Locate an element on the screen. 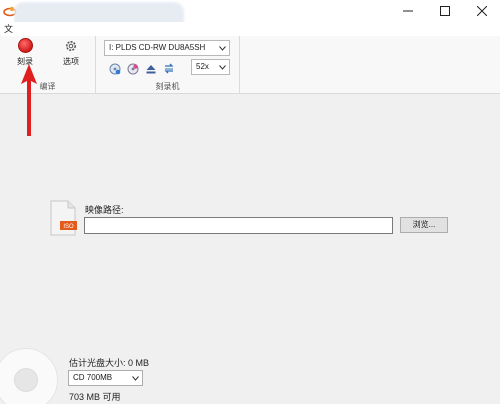 Image resolution: width=500 pixels, height=404 pixels. disc-type-select: CD 700MB is located at coordinates (105, 378).